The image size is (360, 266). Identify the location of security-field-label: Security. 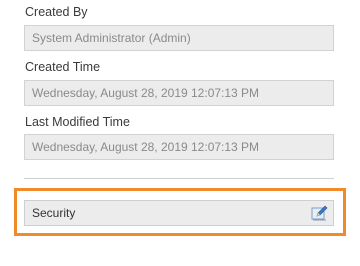
(54, 213).